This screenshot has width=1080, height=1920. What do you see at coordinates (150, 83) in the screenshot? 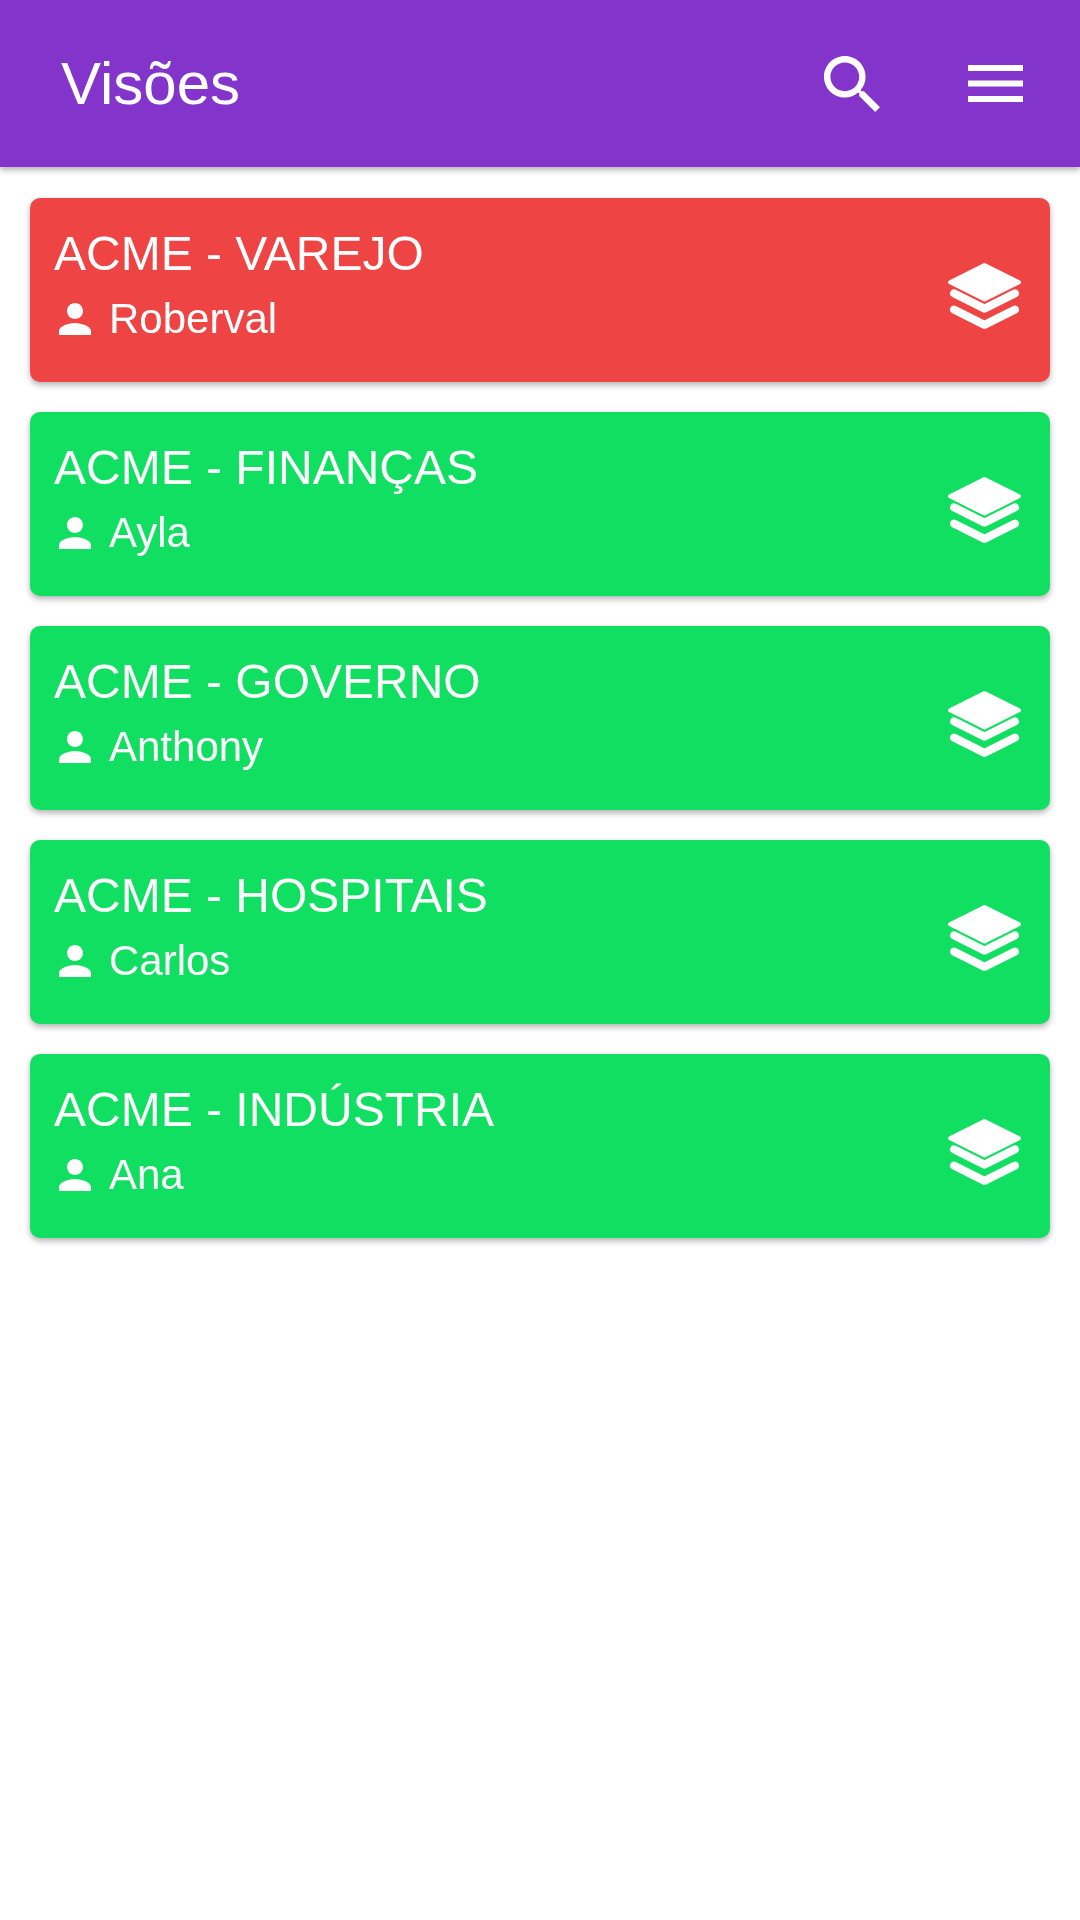
I see `app-title: Visões` at bounding box center [150, 83].